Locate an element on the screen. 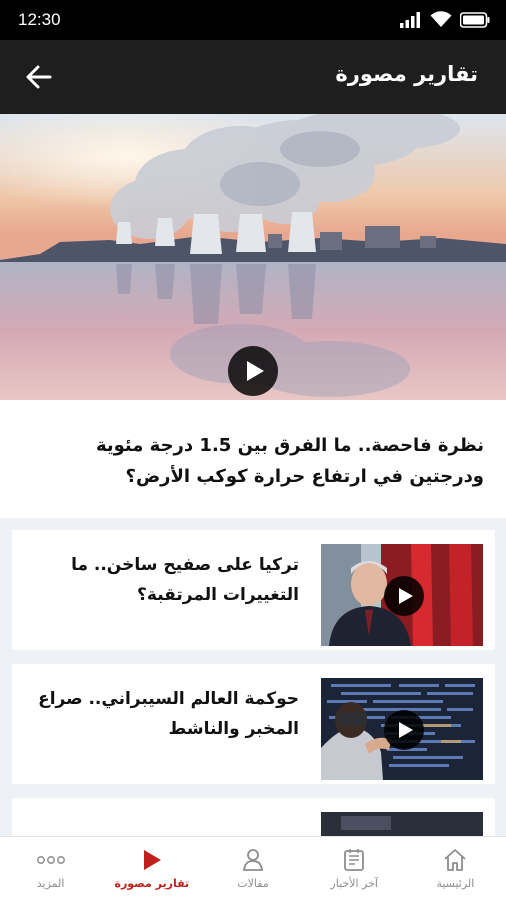  status-icons is located at coordinates (445, 19).